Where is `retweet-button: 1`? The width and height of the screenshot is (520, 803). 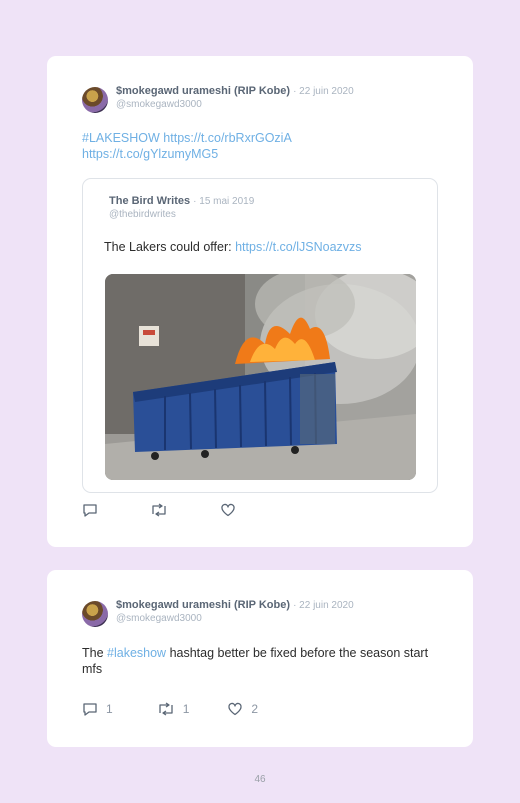 retweet-button: 1 is located at coordinates (173, 709).